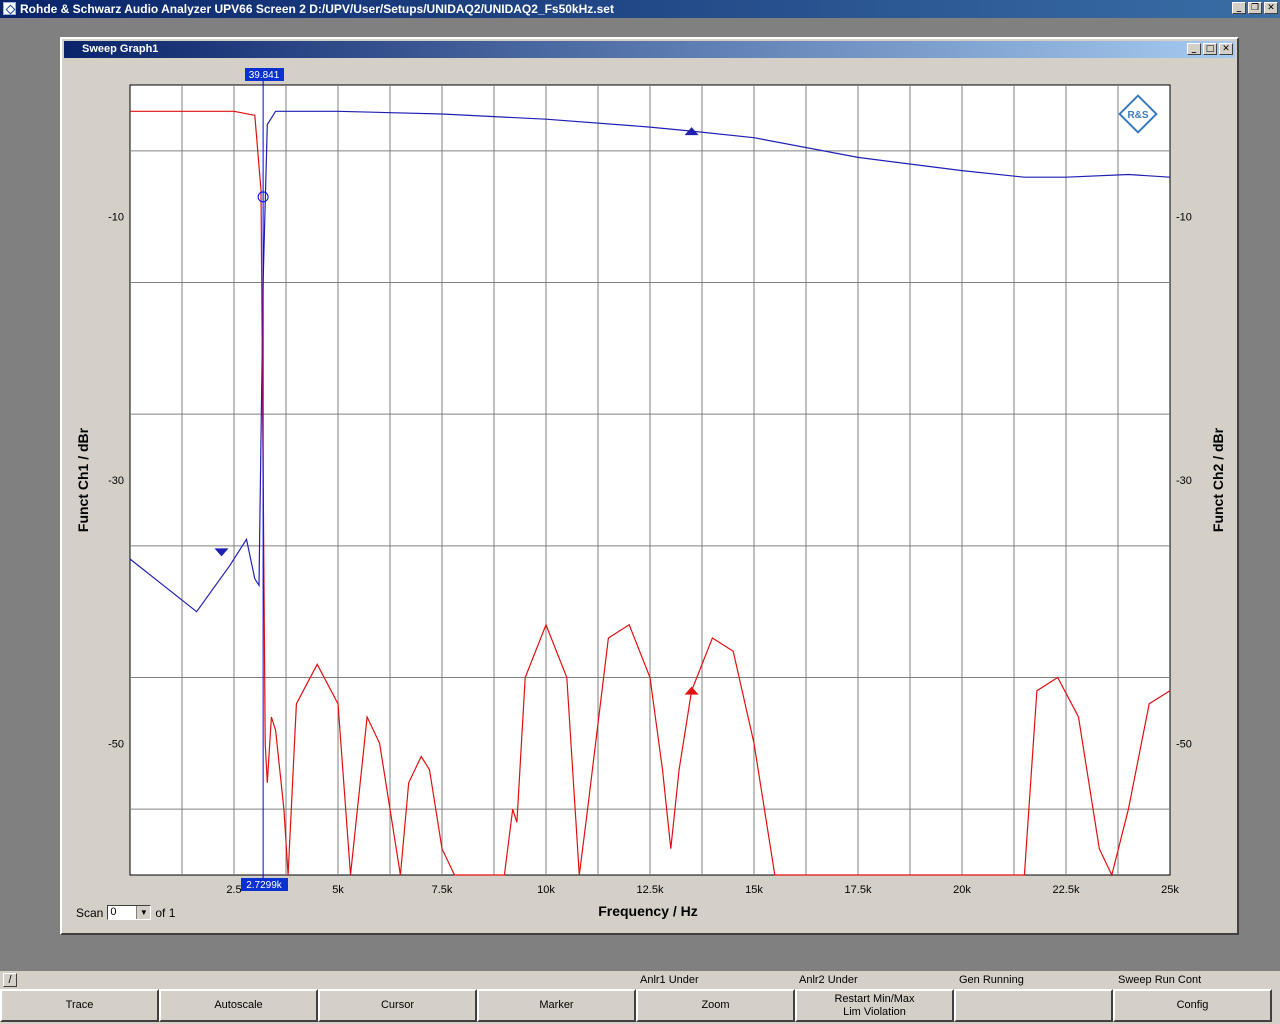 This screenshot has width=1280, height=1024. Describe the element at coordinates (116, 481) in the screenshot. I see `y-tick-label-left: -30` at that location.